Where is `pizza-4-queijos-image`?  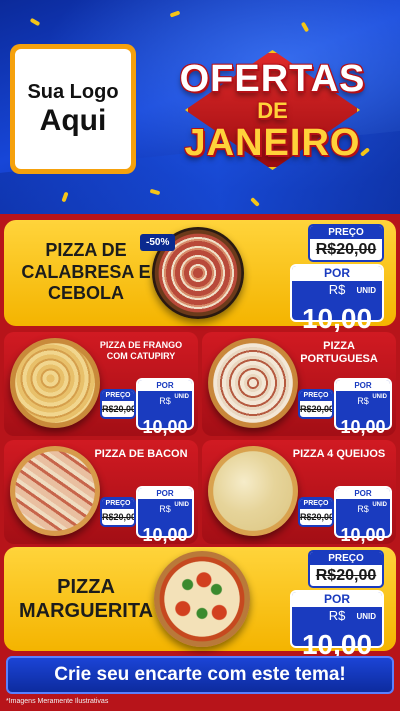 pizza-4-queijos-image is located at coordinates (253, 491).